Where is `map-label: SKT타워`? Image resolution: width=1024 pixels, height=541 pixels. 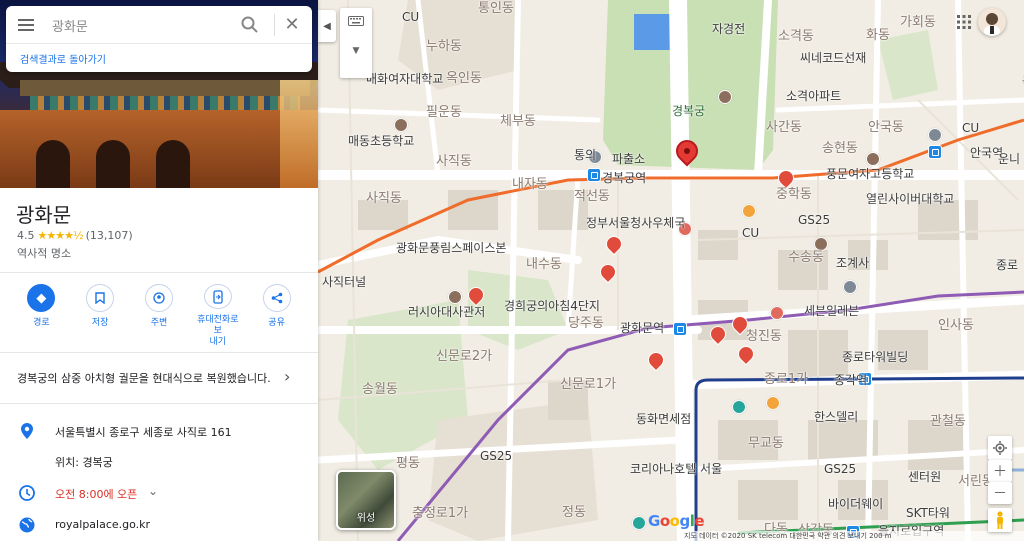
map-label: SKT타워 is located at coordinates (928, 513).